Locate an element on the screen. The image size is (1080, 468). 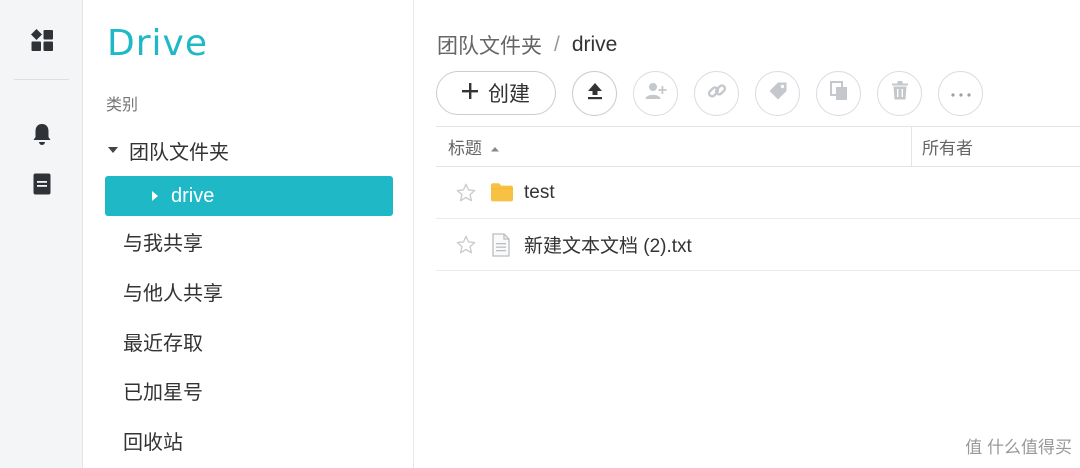
sidebar-item-label: 最近存取 is located at coordinates (163, 343).